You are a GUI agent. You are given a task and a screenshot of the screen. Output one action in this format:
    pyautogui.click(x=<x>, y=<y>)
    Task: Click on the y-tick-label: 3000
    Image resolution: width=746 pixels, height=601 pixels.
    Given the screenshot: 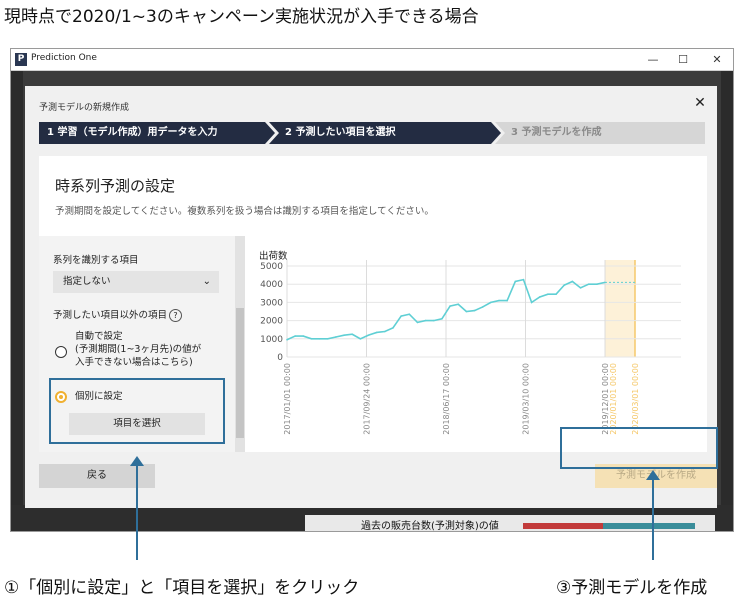 What is the action you would take?
    pyautogui.click(x=271, y=303)
    